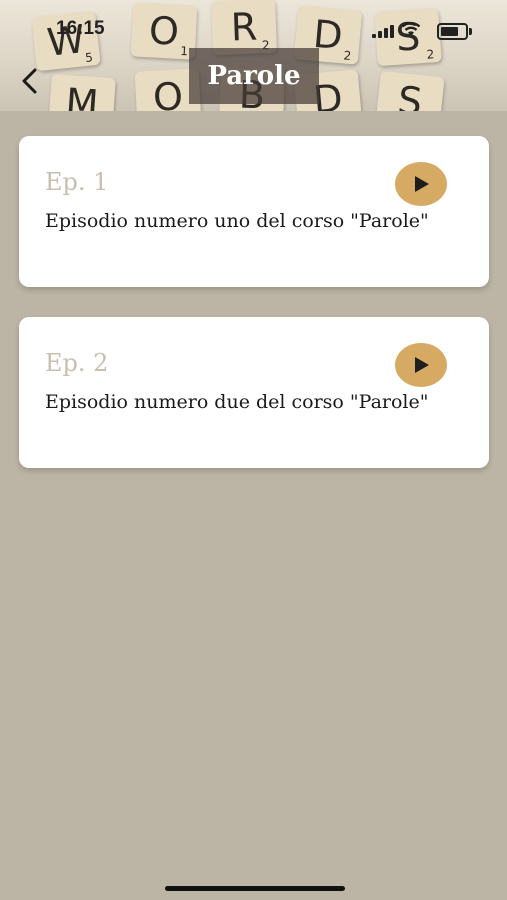 Image resolution: width=507 pixels, height=900 pixels. What do you see at coordinates (237, 402) in the screenshot?
I see `episode-description: Episodio numero due del corso "Parole"` at bounding box center [237, 402].